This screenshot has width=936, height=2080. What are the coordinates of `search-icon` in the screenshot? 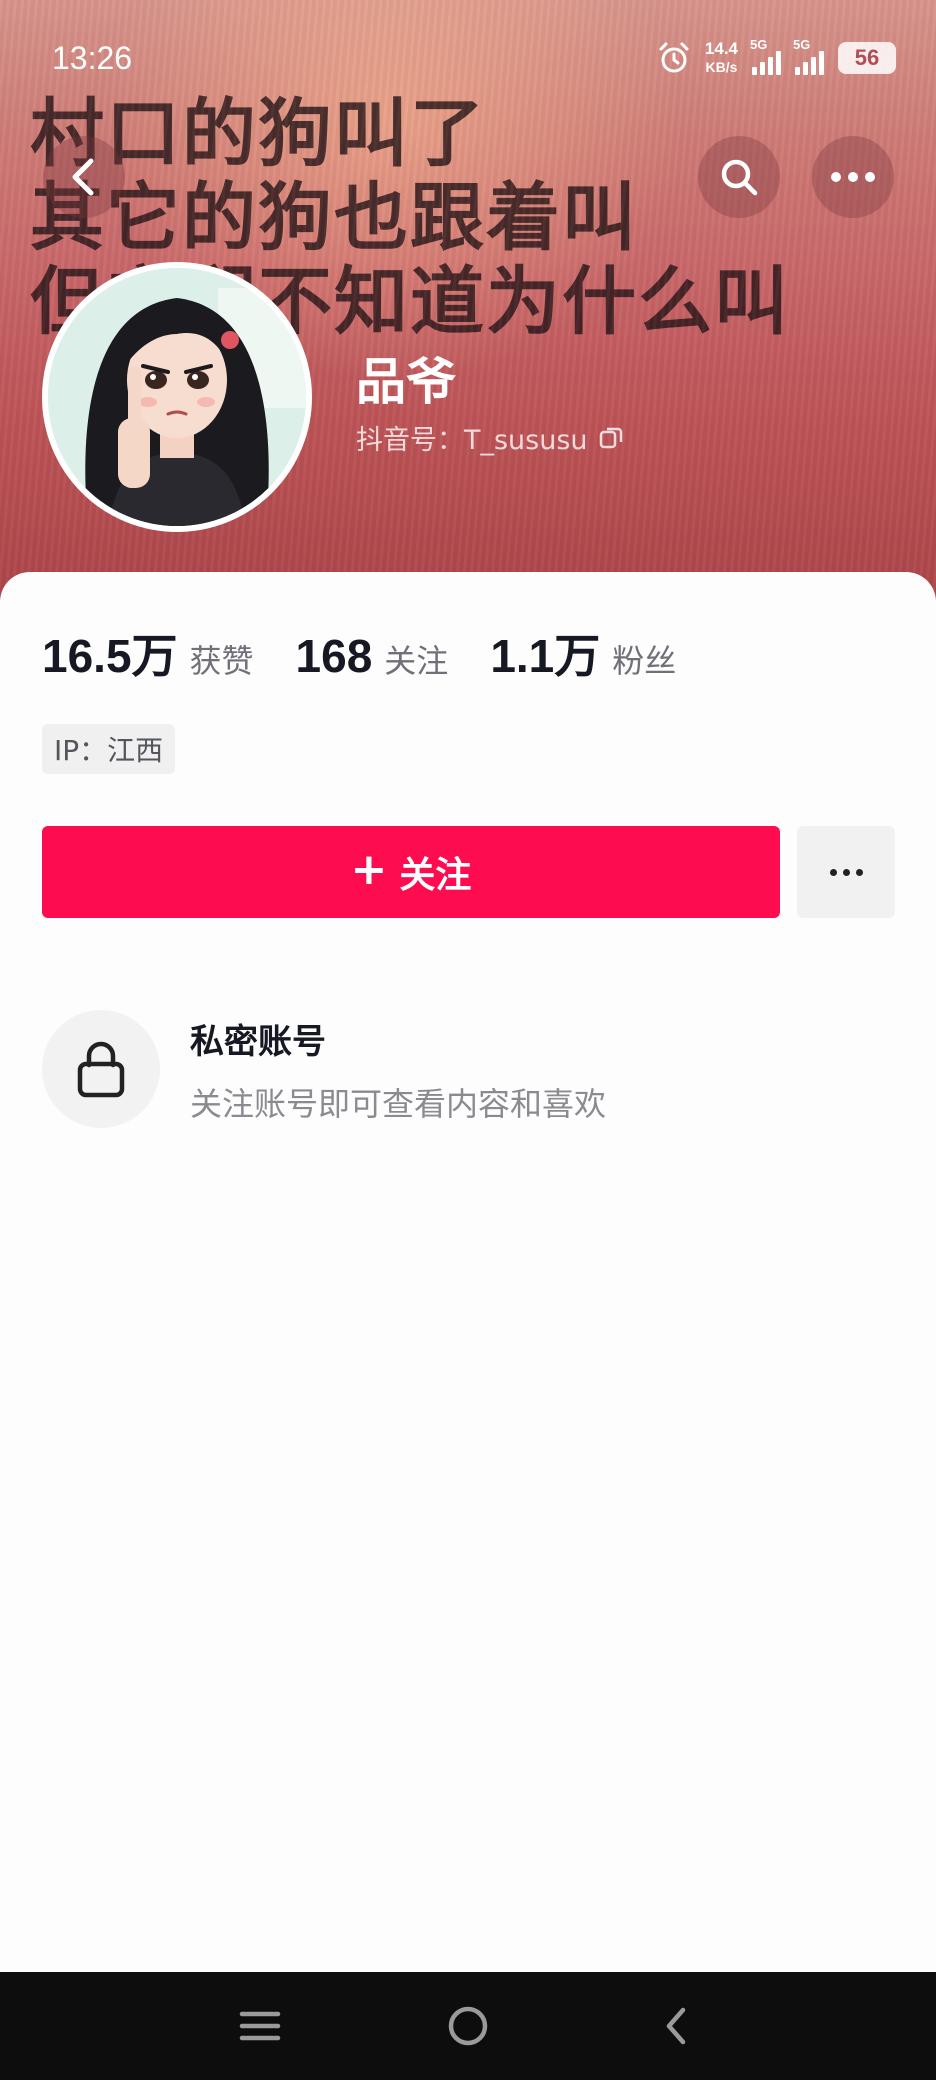 It's located at (739, 177).